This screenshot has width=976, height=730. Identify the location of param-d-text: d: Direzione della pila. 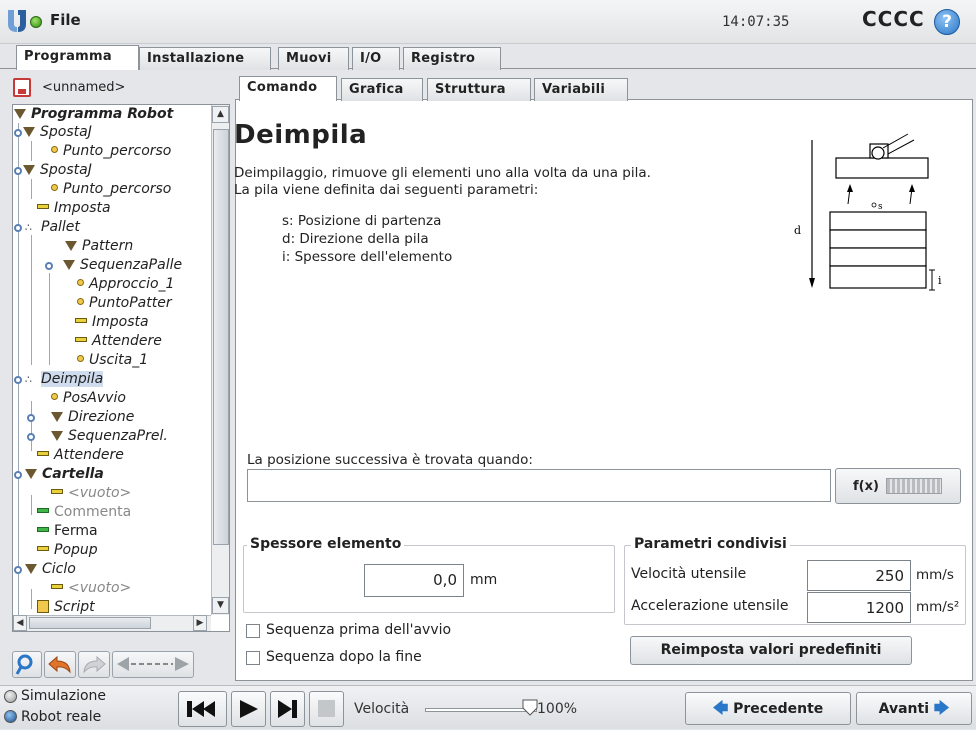
(355, 239).